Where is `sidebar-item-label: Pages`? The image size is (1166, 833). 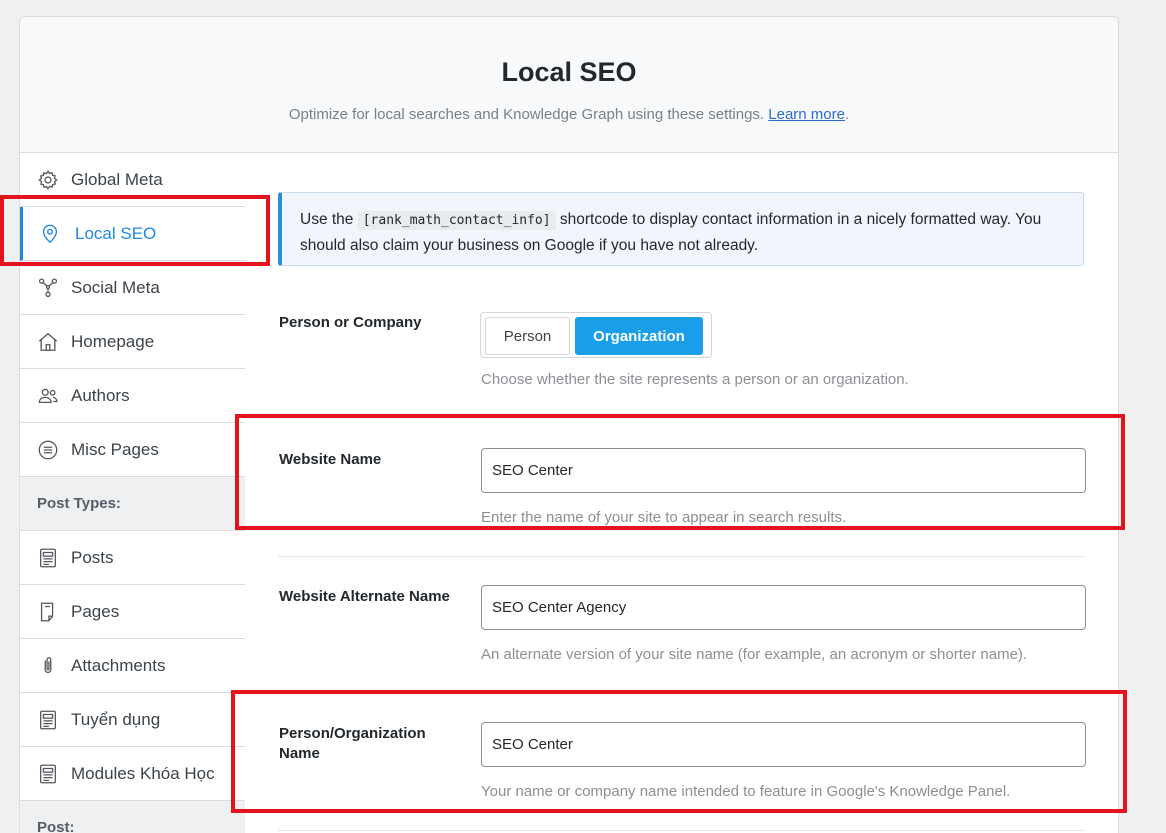
sidebar-item-label: Pages is located at coordinates (95, 611).